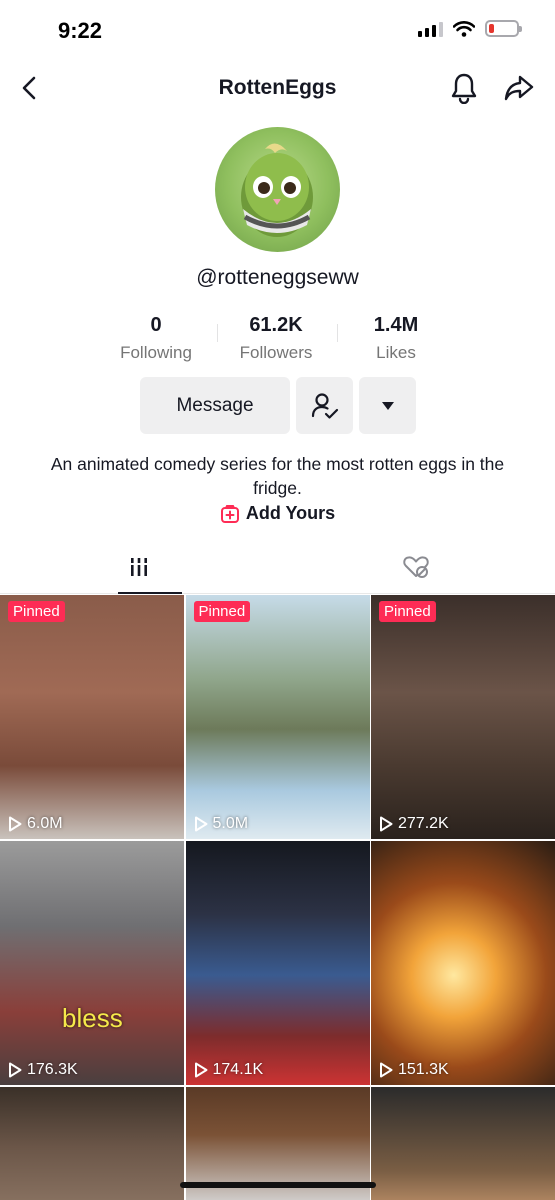  What do you see at coordinates (277, 717) in the screenshot?
I see `video-tile: Pinned 5.0M` at bounding box center [277, 717].